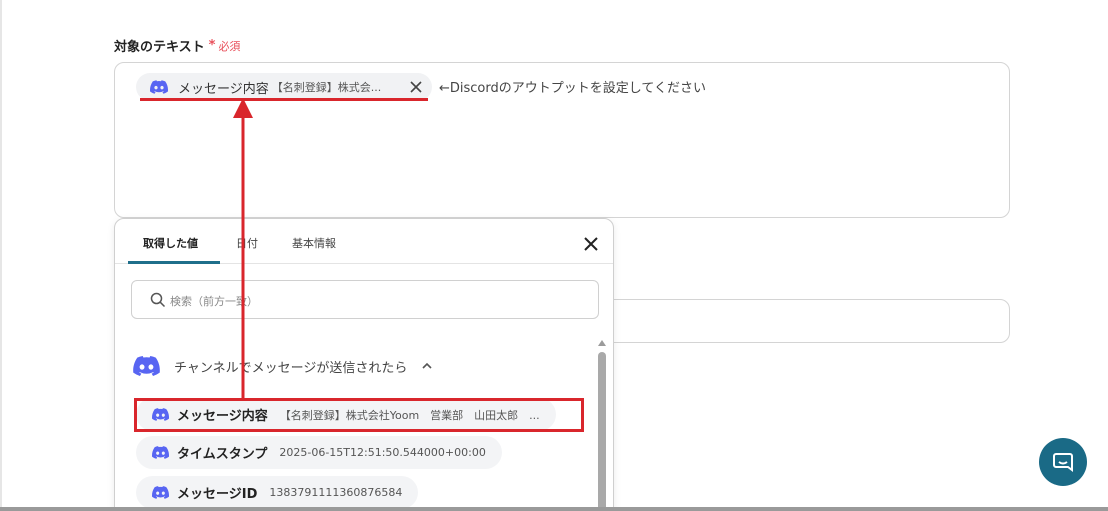  Describe the element at coordinates (158, 300) in the screenshot. I see `search-icon` at that location.